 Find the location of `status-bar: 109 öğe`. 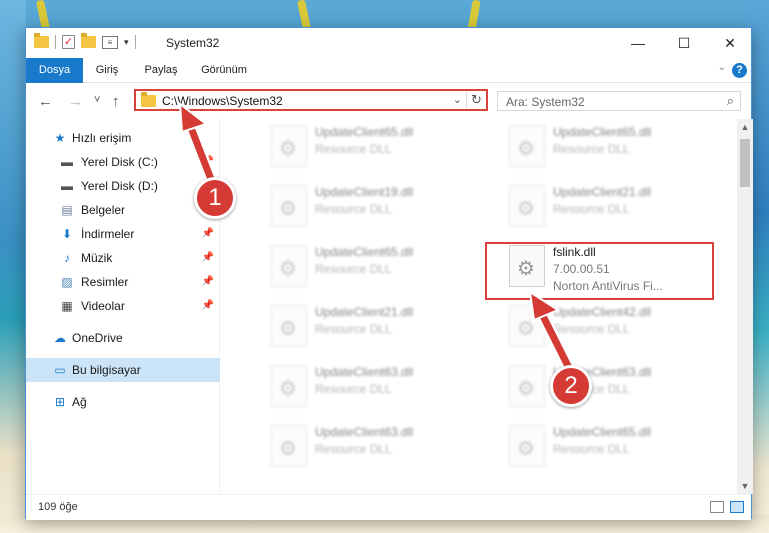

status-bar: 109 öğe is located at coordinates (388, 507).